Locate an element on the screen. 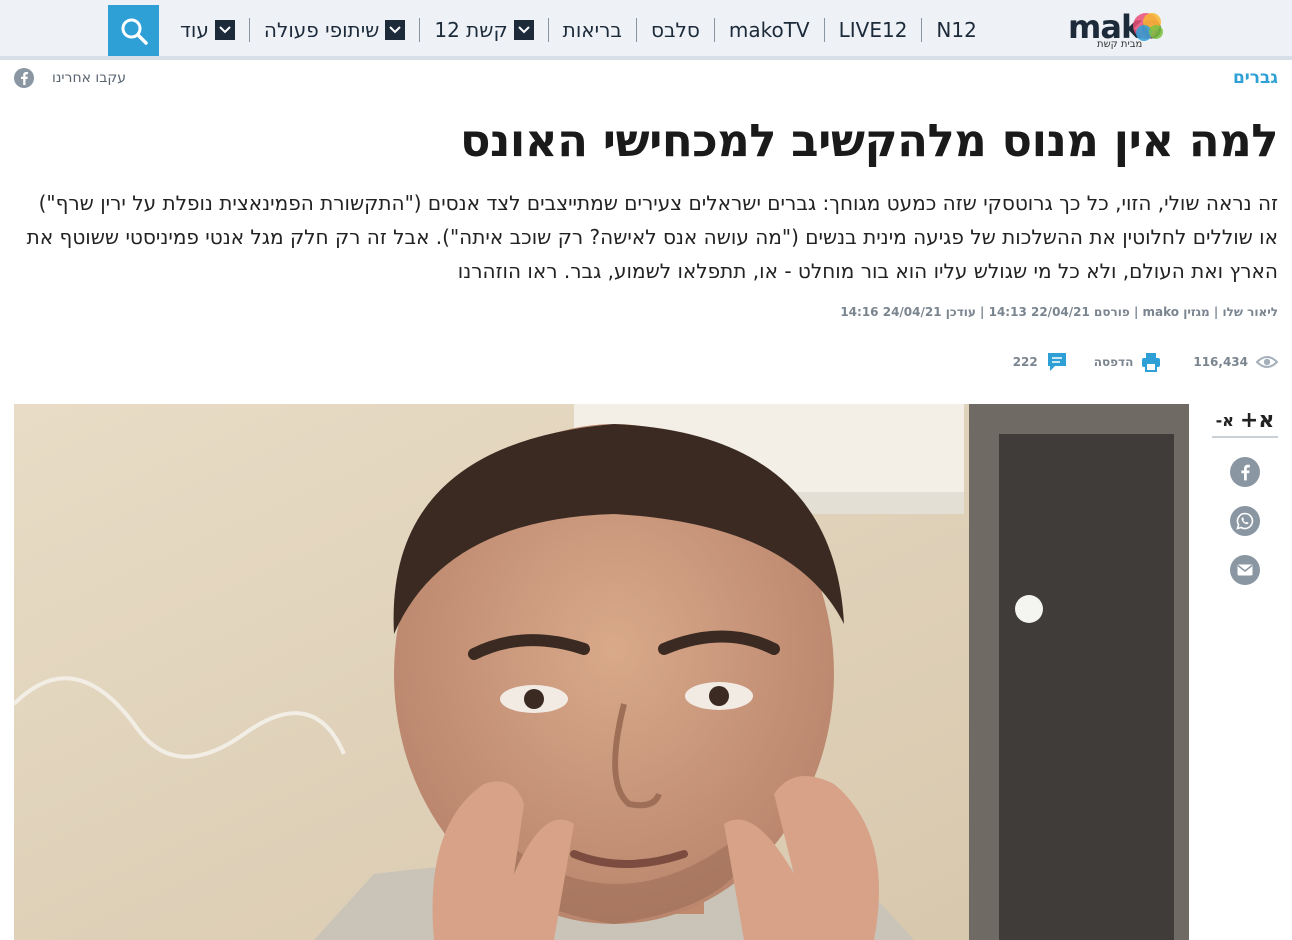 The width and height of the screenshot is (1292, 940). follow-us-label: עקבו אחרינו is located at coordinates (89, 78).